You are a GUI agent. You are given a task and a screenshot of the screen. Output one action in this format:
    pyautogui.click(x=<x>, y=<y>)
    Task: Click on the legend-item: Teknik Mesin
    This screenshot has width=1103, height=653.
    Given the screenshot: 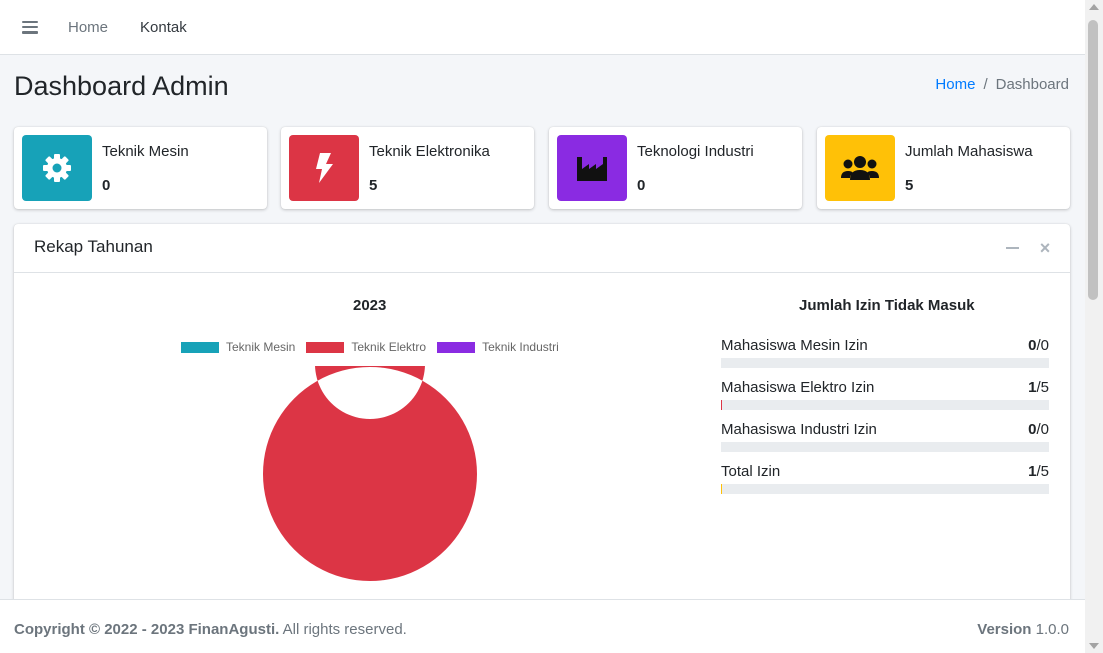 What is the action you would take?
    pyautogui.click(x=238, y=347)
    